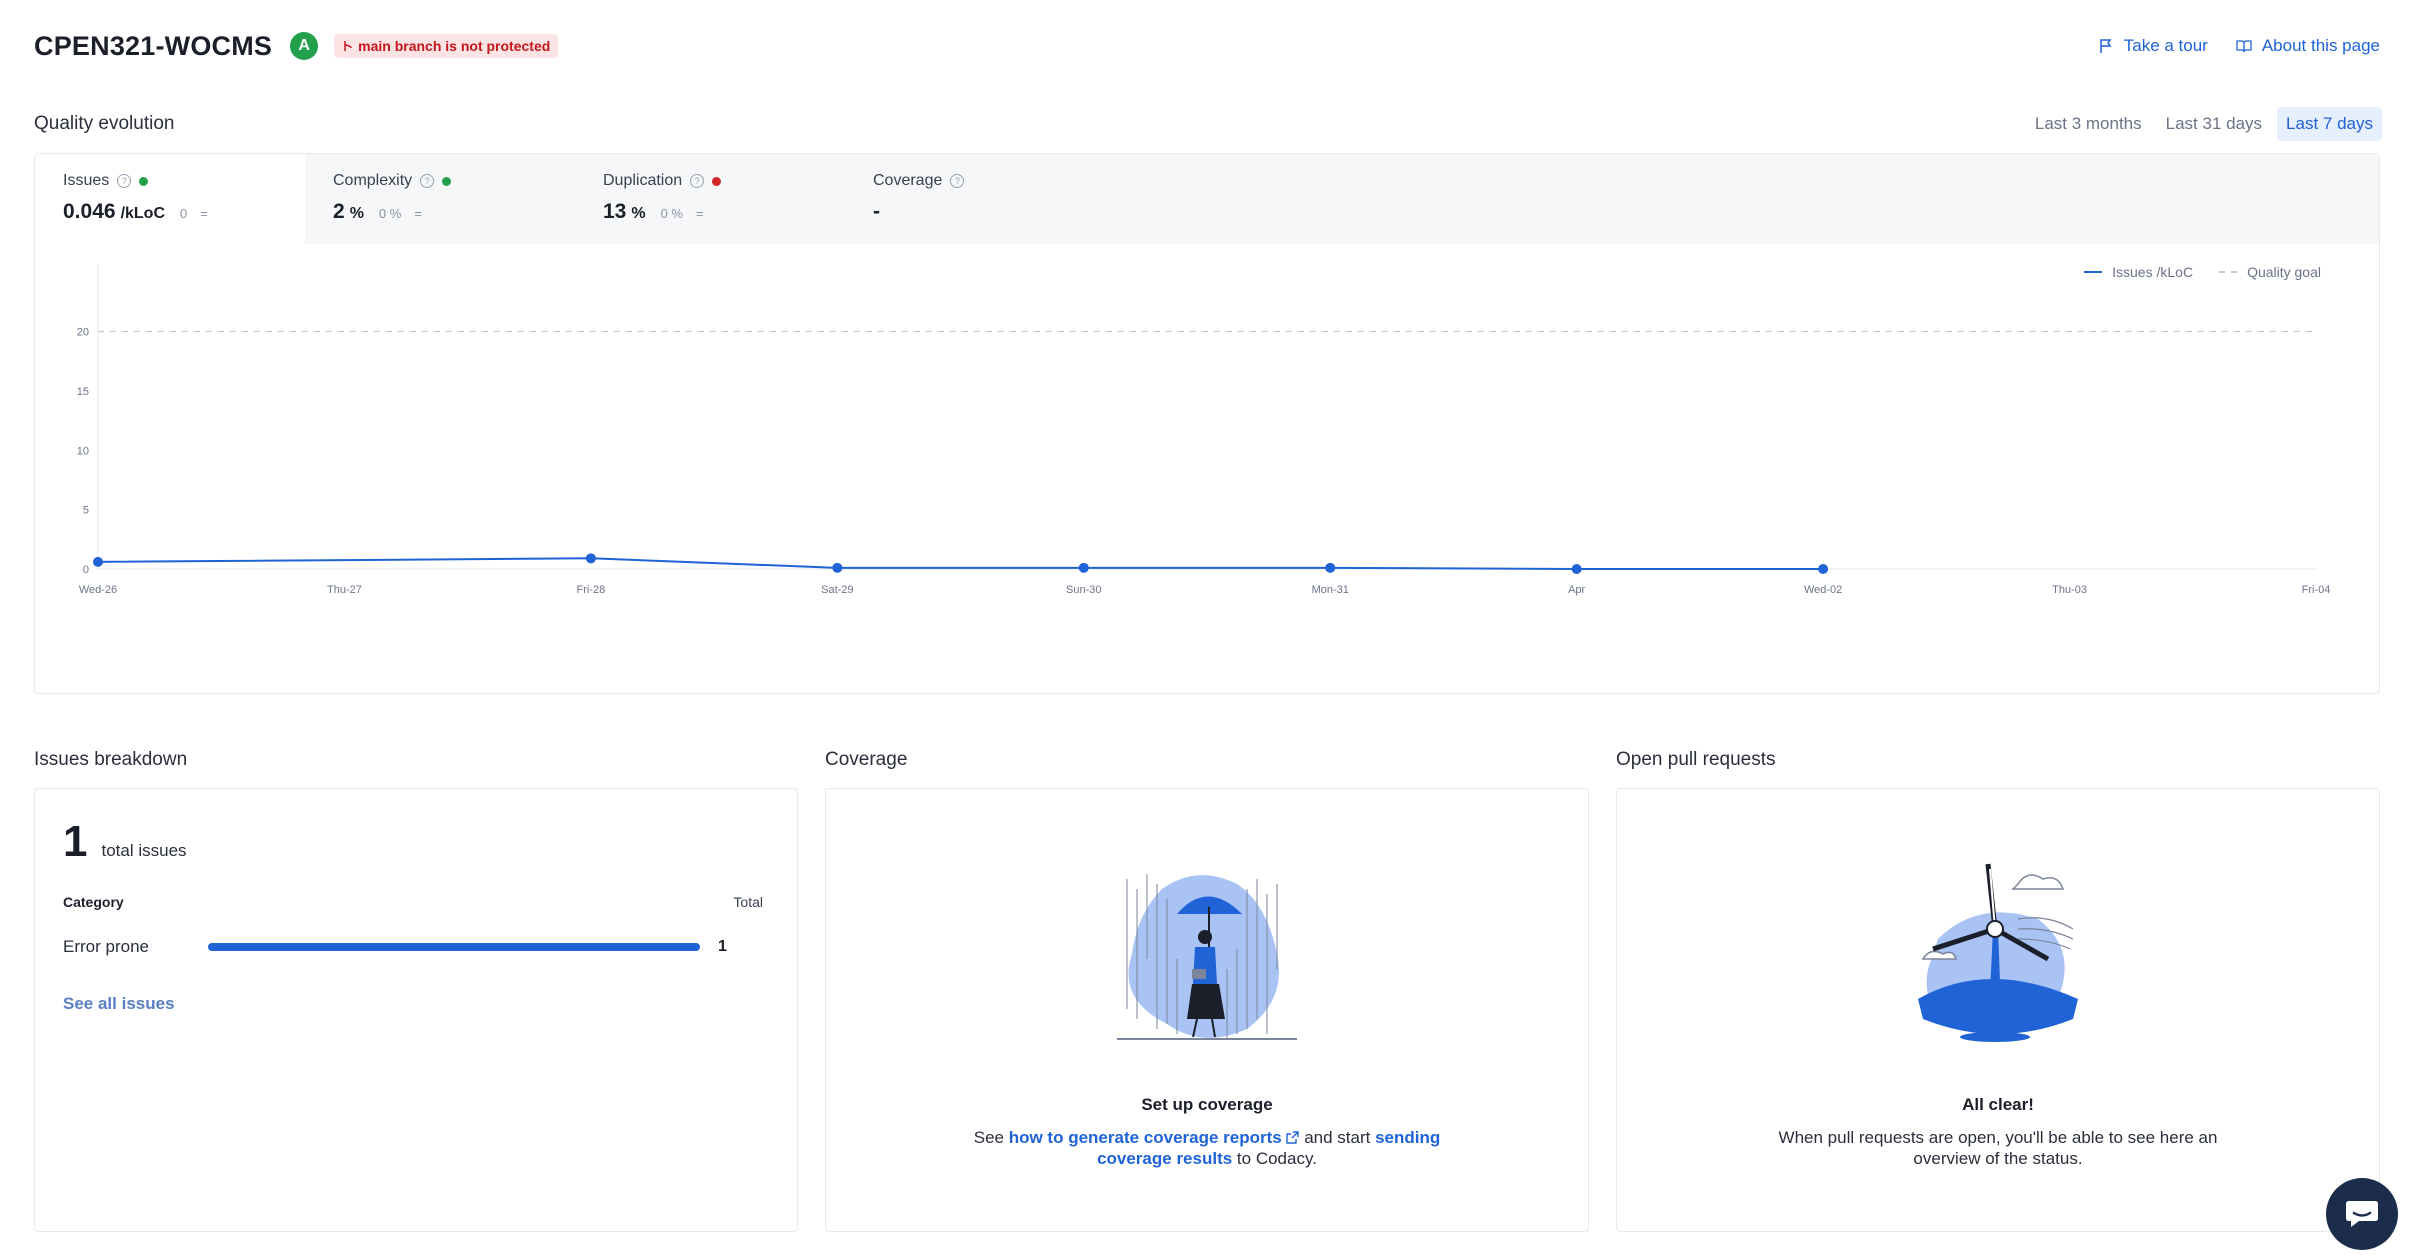 The width and height of the screenshot is (2420, 1255). I want to click on legend-item-series: Issues /kLoC, so click(2138, 272).